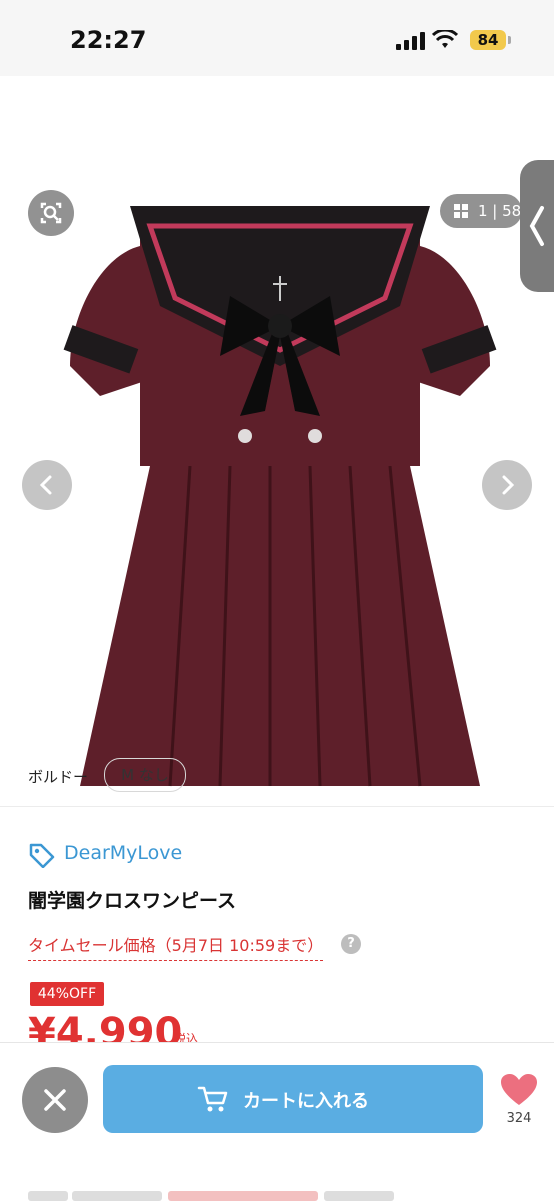 The image size is (554, 1201). I want to click on variant-color-label: ボルドー, so click(58, 777).